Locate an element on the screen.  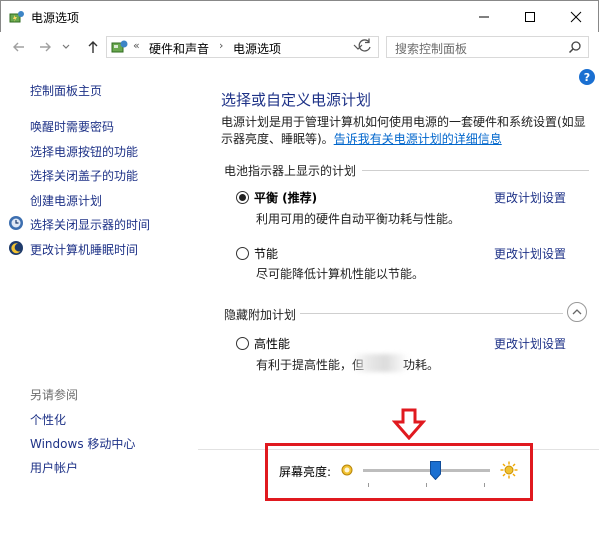
close-icon is located at coordinates (576, 16).